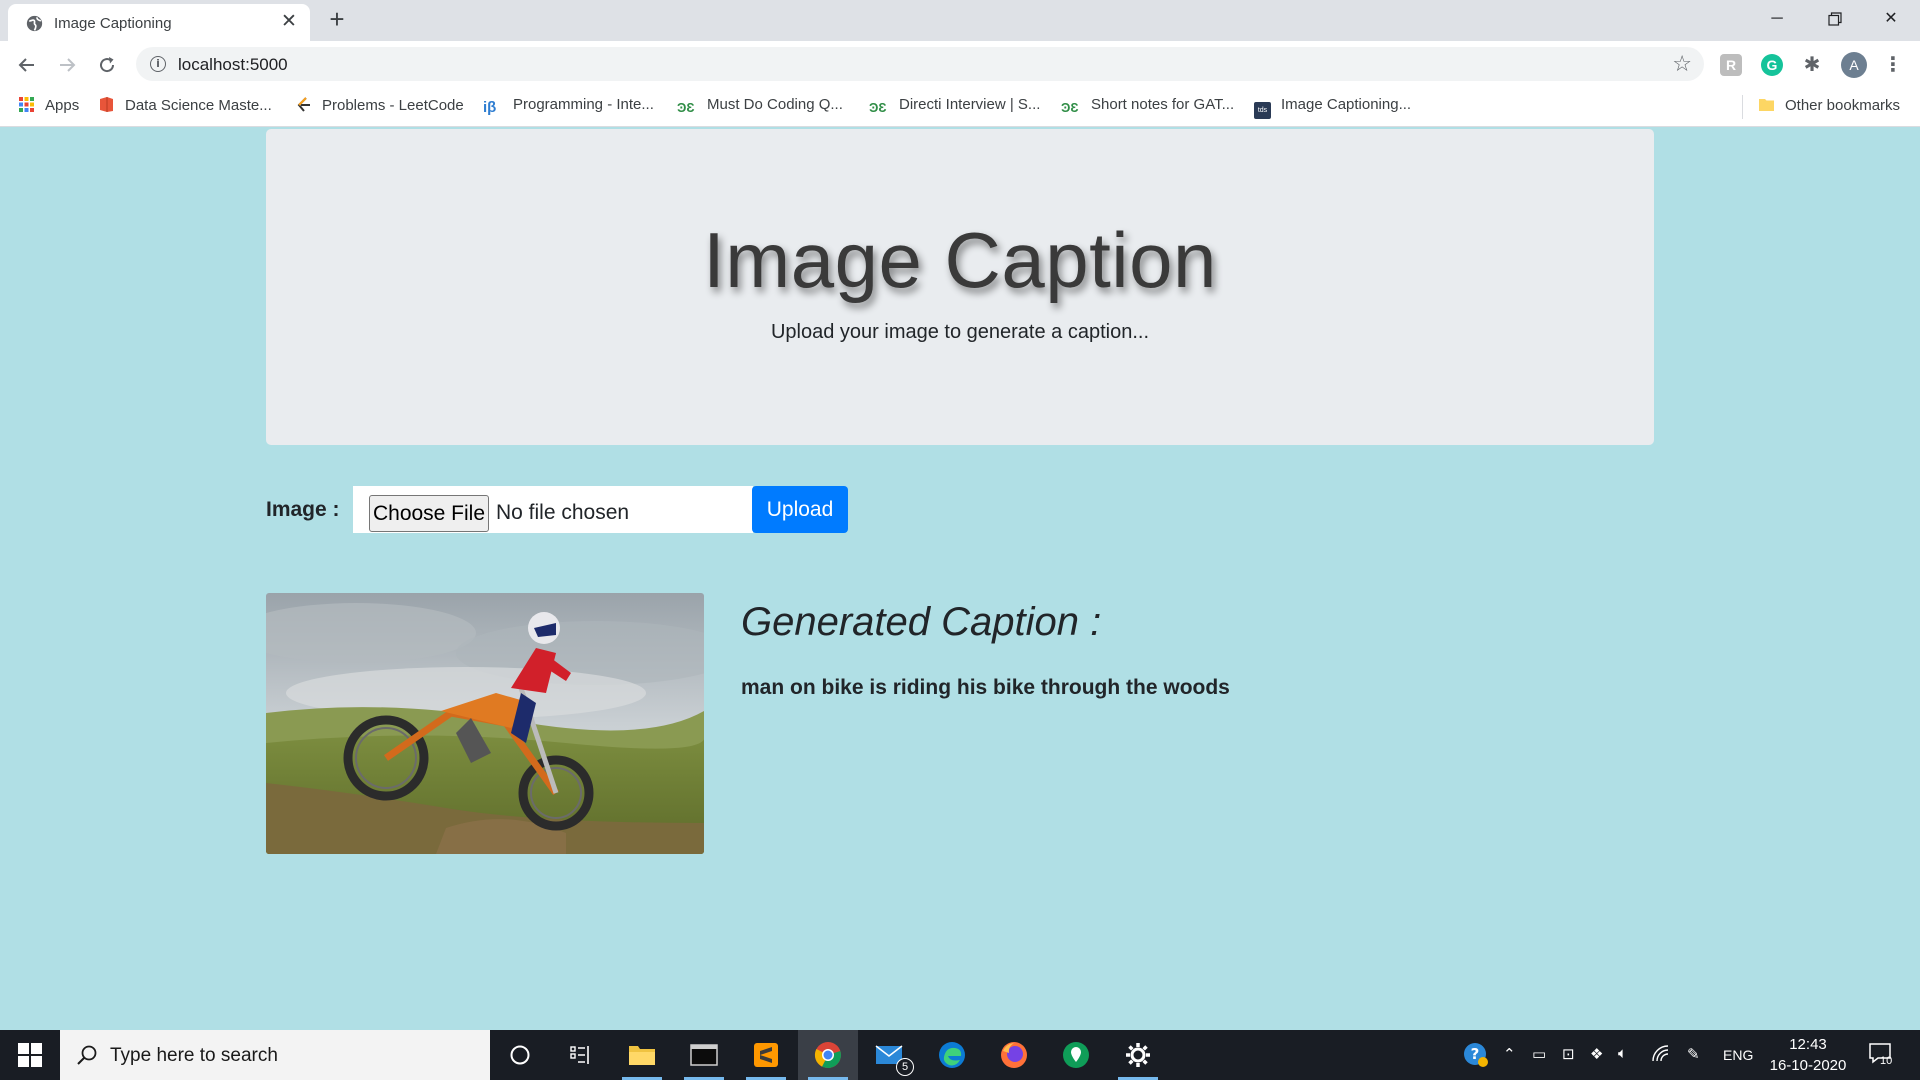 This screenshot has width=1920, height=1080. What do you see at coordinates (1893, 65) in the screenshot?
I see `browser-menu-icon: ⋮` at bounding box center [1893, 65].